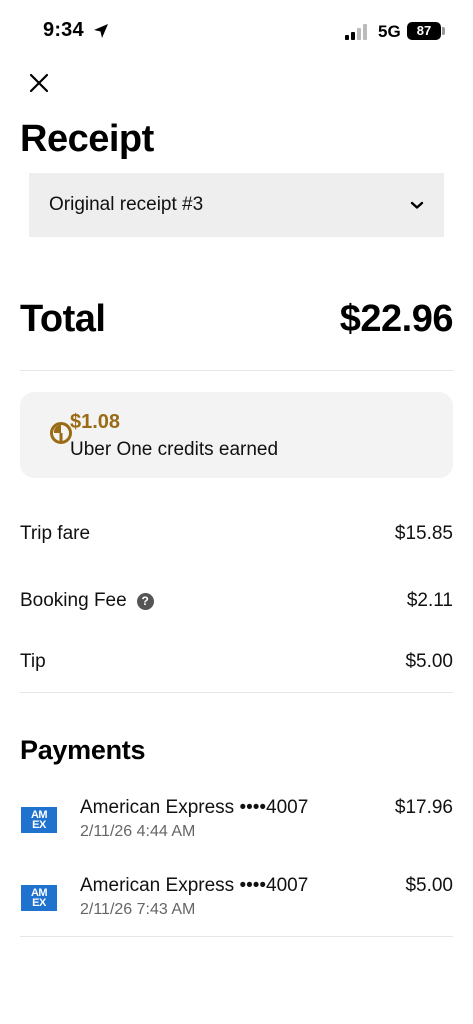  Describe the element at coordinates (73, 600) in the screenshot. I see `fare-label: Booking Fee` at that location.